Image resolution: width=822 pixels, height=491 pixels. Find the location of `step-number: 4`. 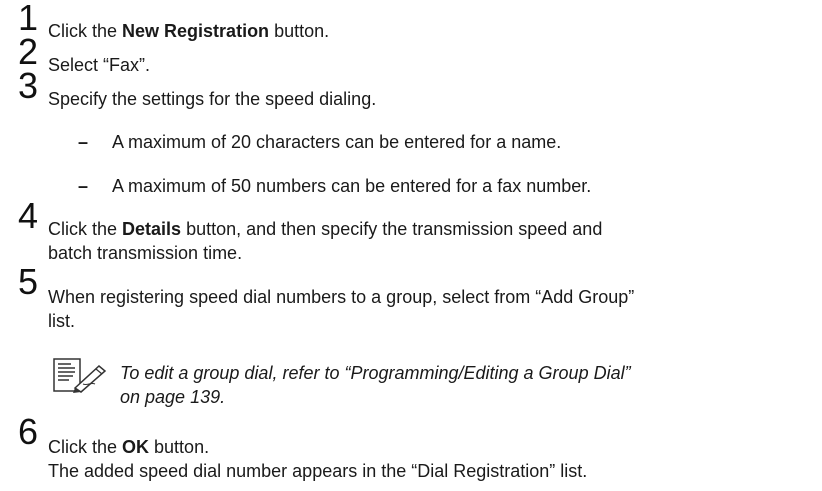

step-number: 4 is located at coordinates (28, 215).